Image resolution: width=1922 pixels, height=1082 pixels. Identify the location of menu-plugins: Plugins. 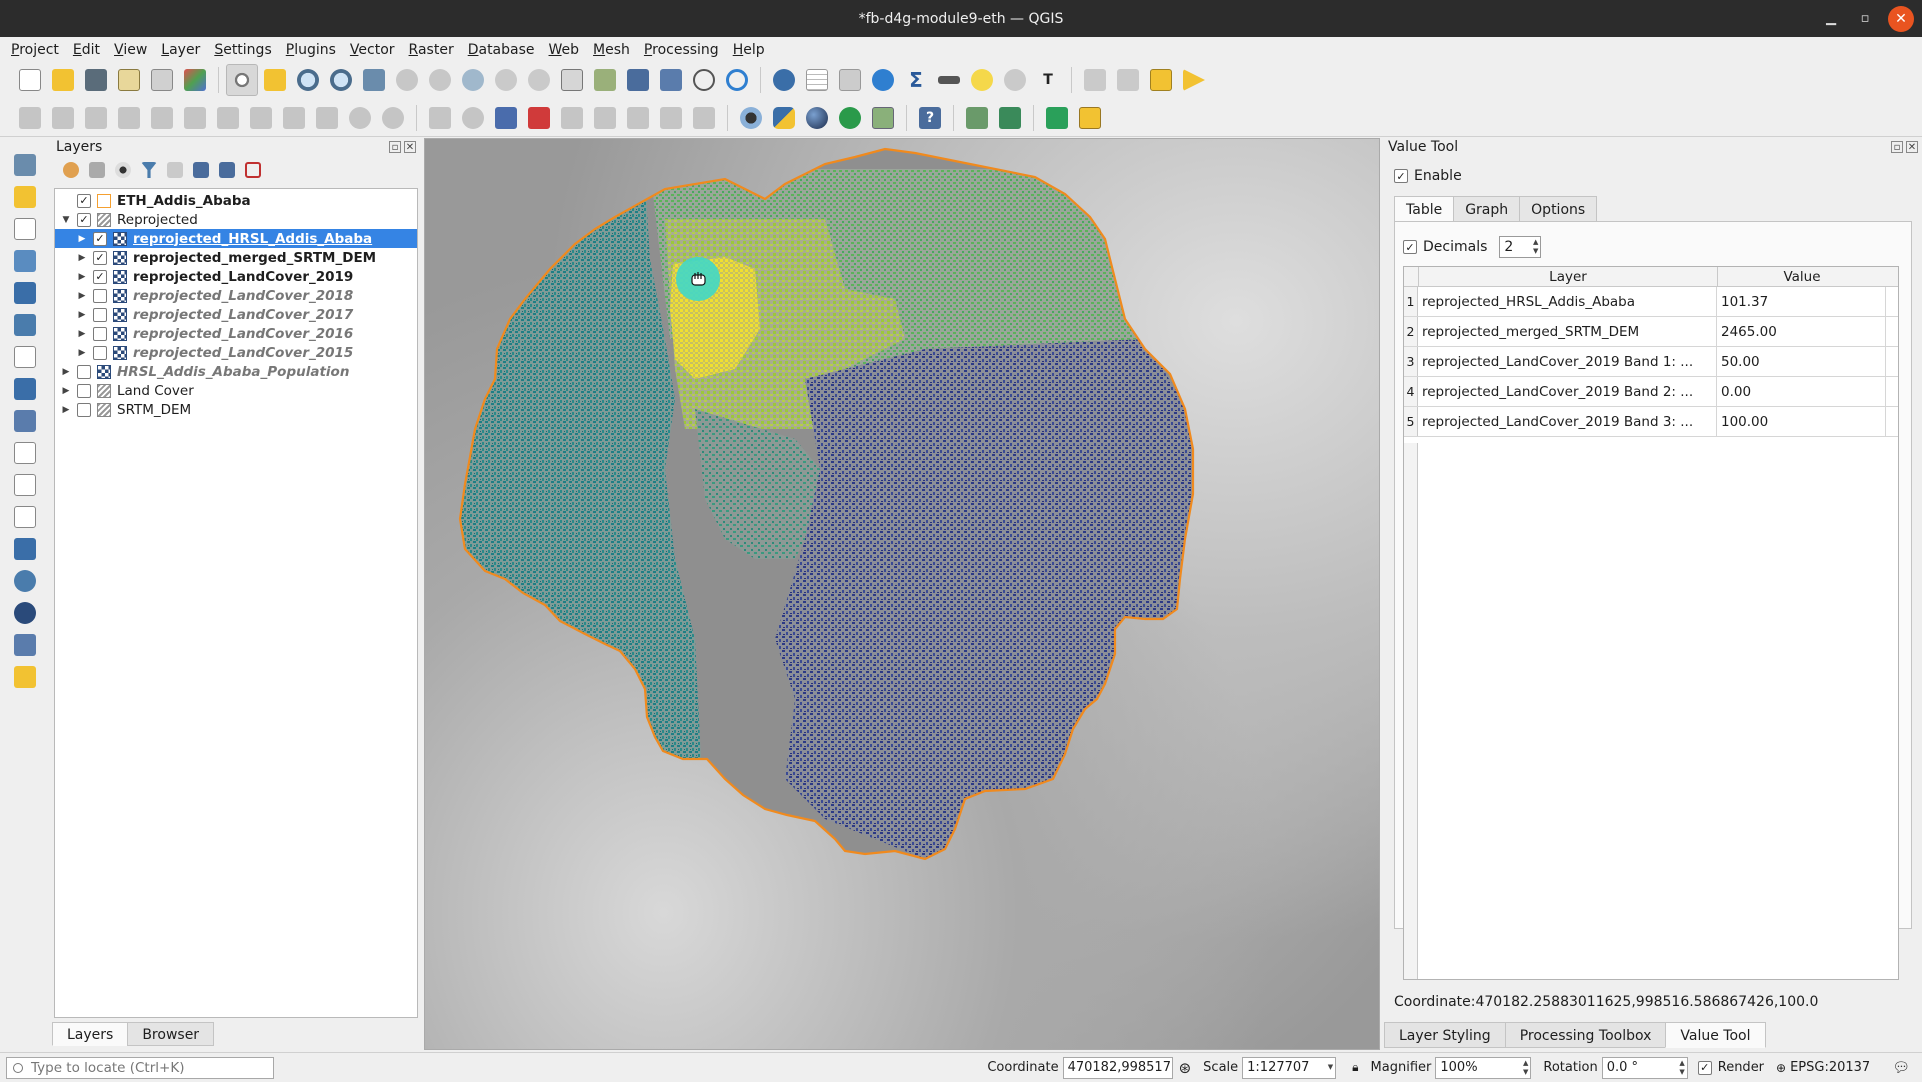
(311, 50).